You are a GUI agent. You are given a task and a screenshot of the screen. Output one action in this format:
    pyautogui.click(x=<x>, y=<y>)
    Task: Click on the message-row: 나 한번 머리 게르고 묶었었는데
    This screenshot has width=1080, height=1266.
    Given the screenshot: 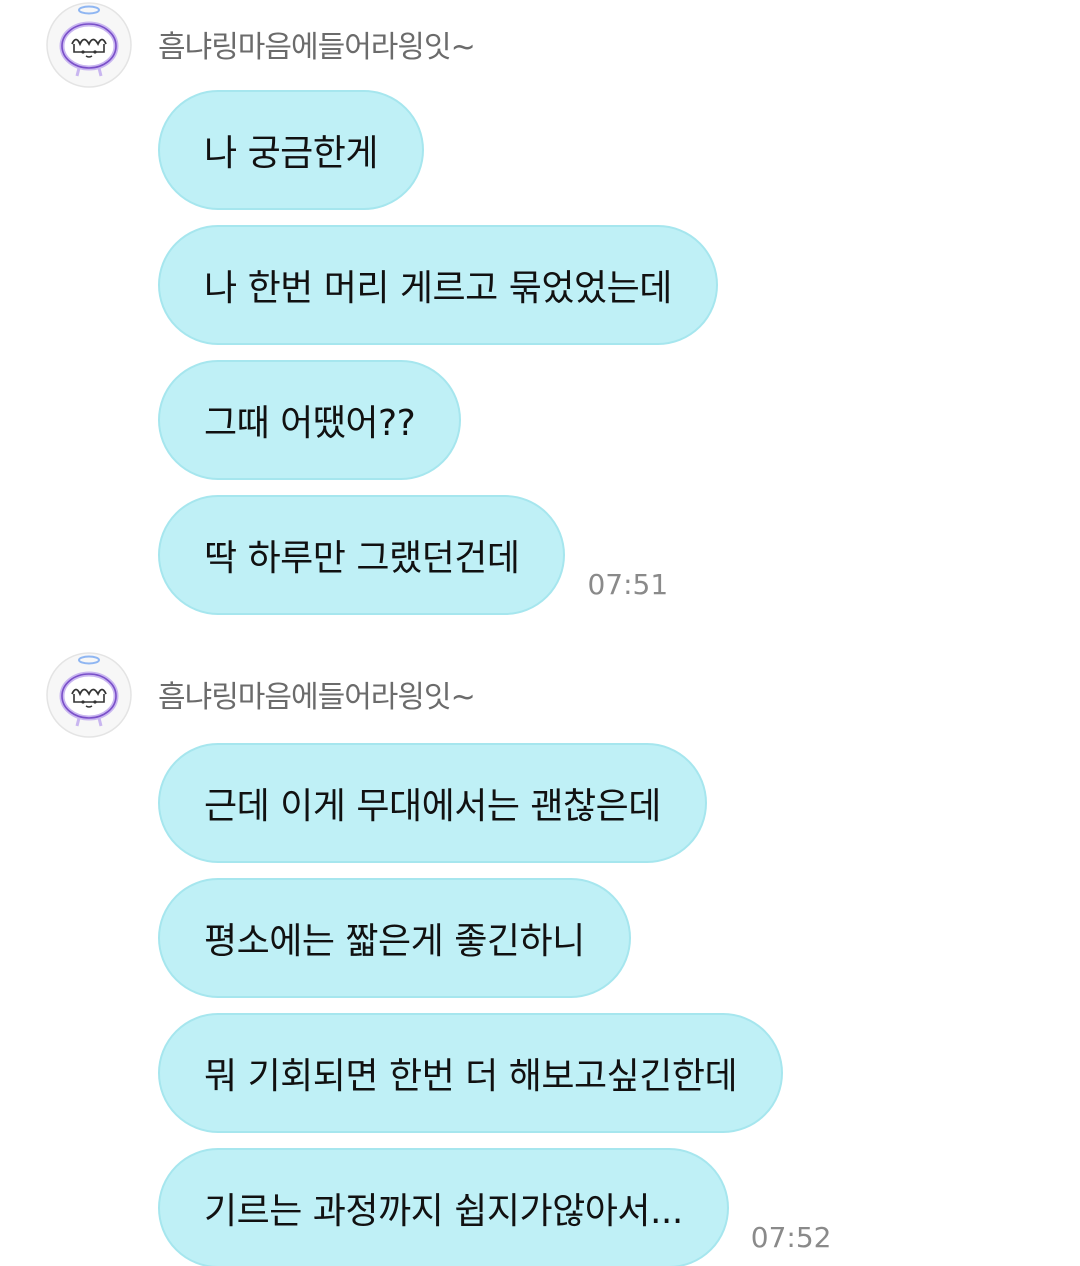 What is the action you would take?
    pyautogui.click(x=438, y=283)
    